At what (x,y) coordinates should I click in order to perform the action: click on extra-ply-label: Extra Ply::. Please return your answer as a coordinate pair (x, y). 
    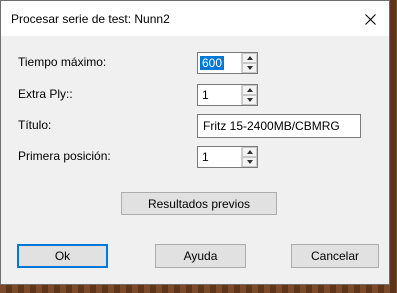
    Looking at the image, I should click on (45, 94).